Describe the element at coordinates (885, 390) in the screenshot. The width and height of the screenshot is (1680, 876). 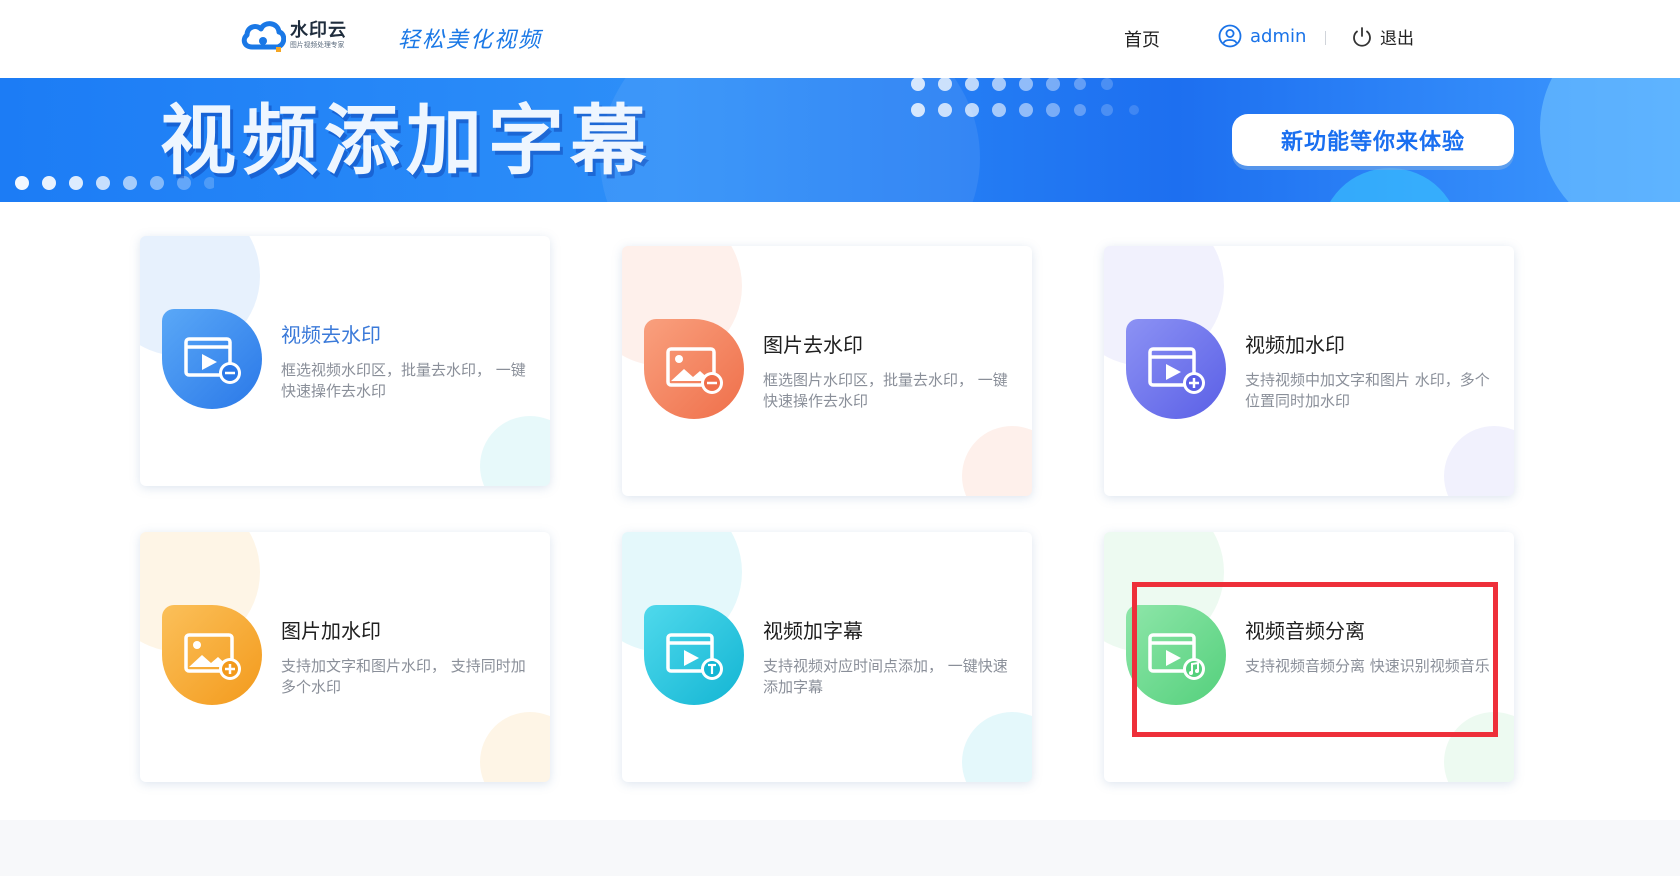
I see `card-description: 框选图片水印区，批量去水印， 一键快速操作去水印` at that location.